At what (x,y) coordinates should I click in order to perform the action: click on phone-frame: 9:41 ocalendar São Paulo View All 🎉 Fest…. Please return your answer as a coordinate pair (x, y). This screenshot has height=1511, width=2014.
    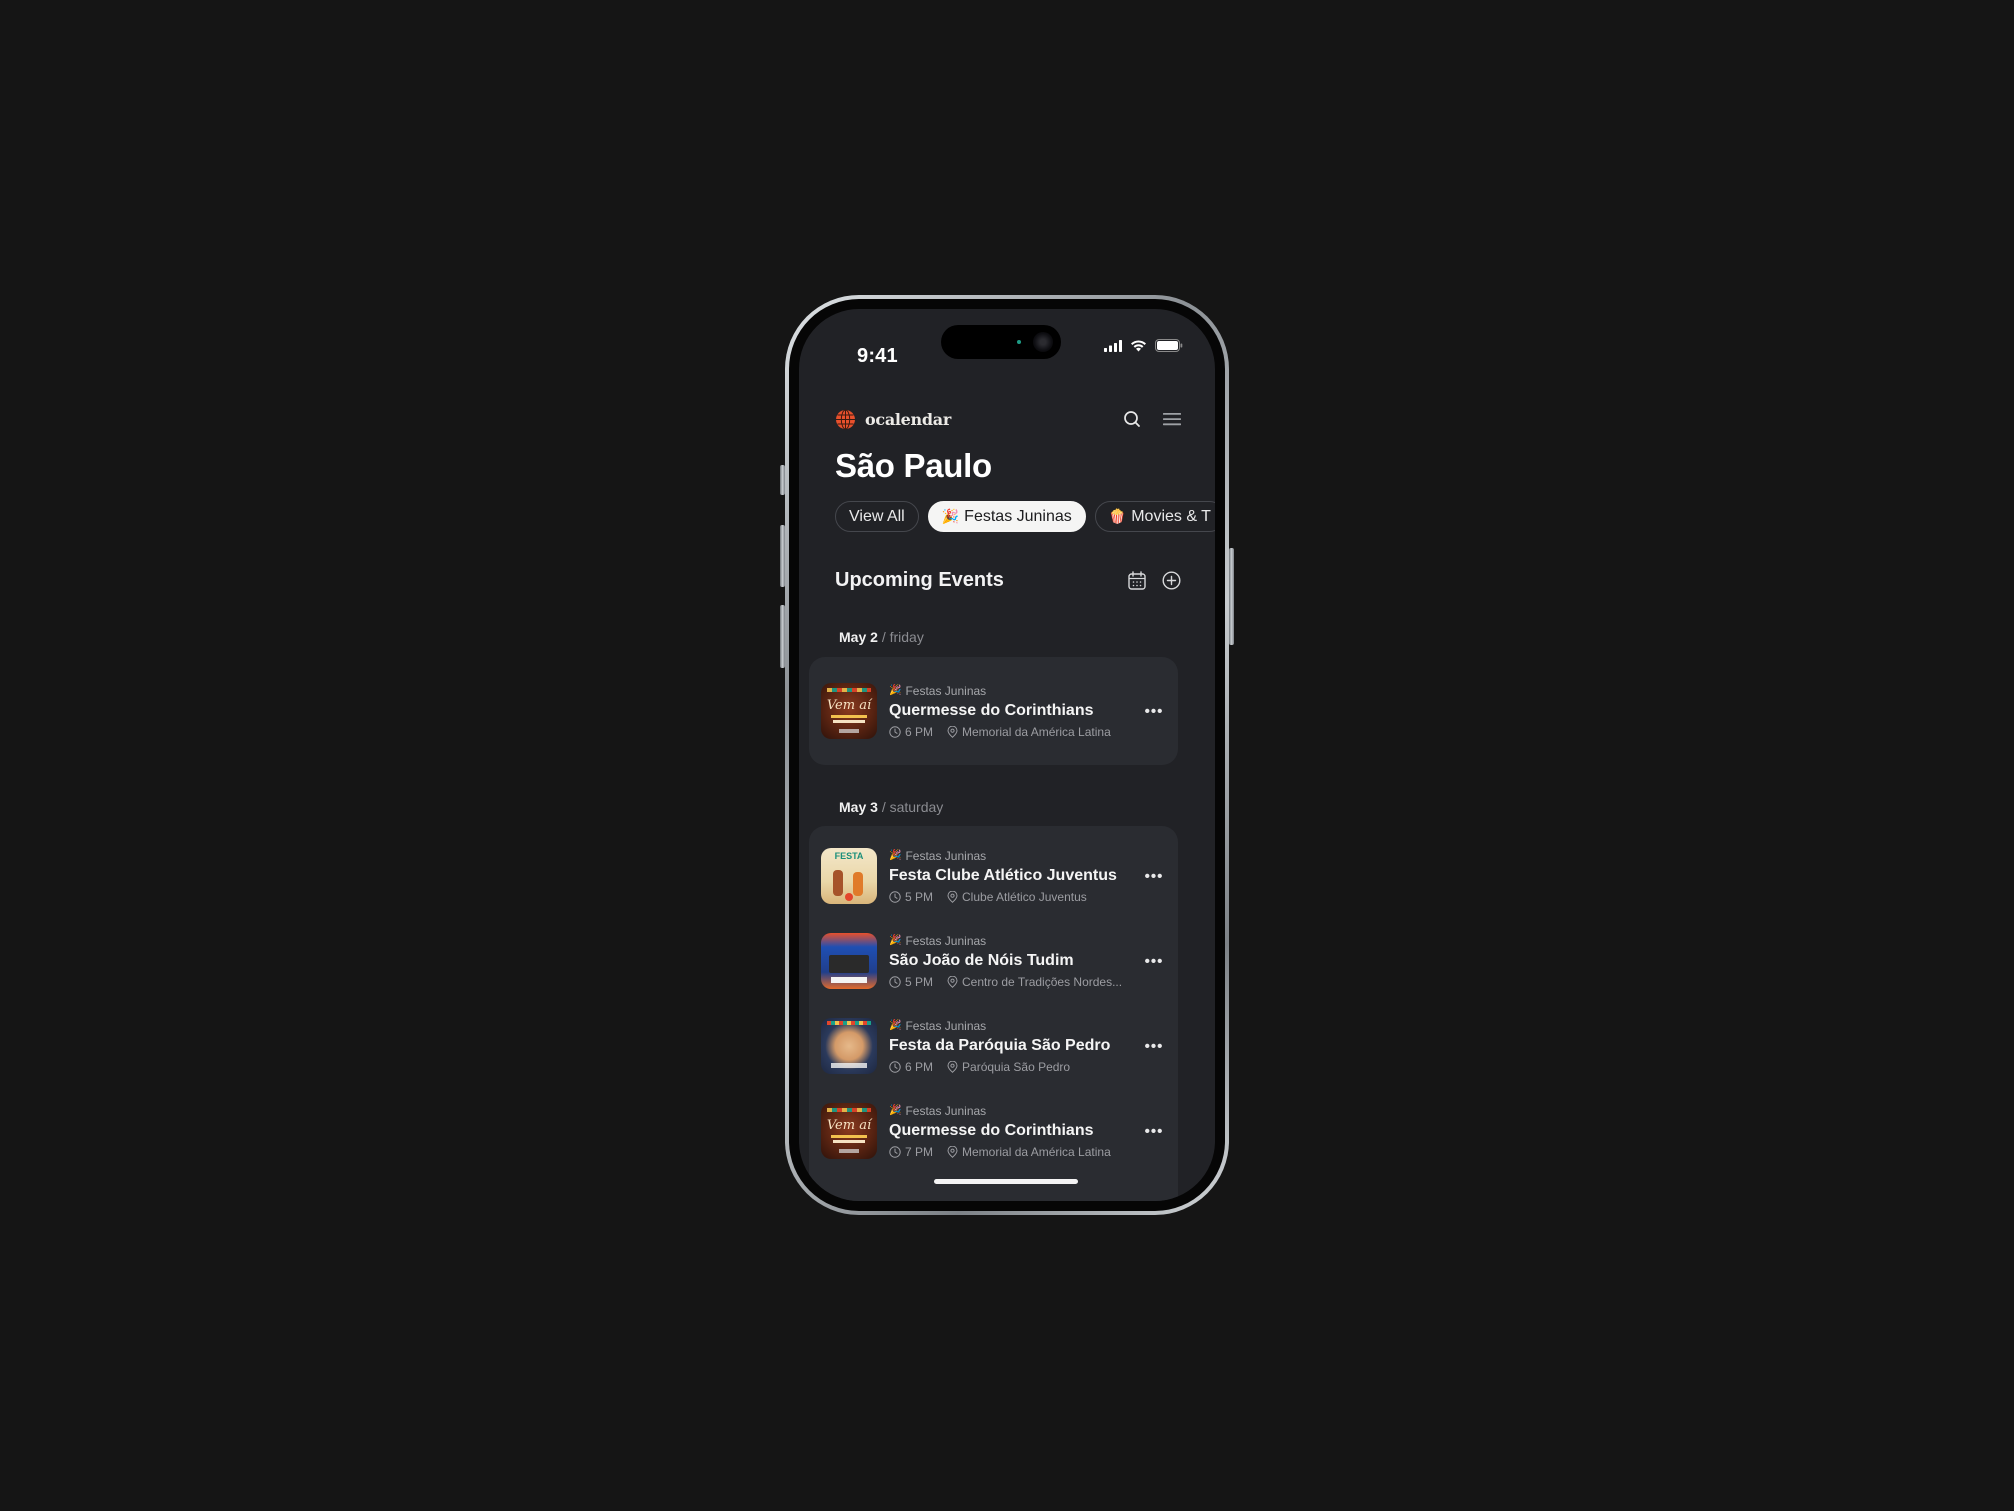
    Looking at the image, I should click on (1007, 755).